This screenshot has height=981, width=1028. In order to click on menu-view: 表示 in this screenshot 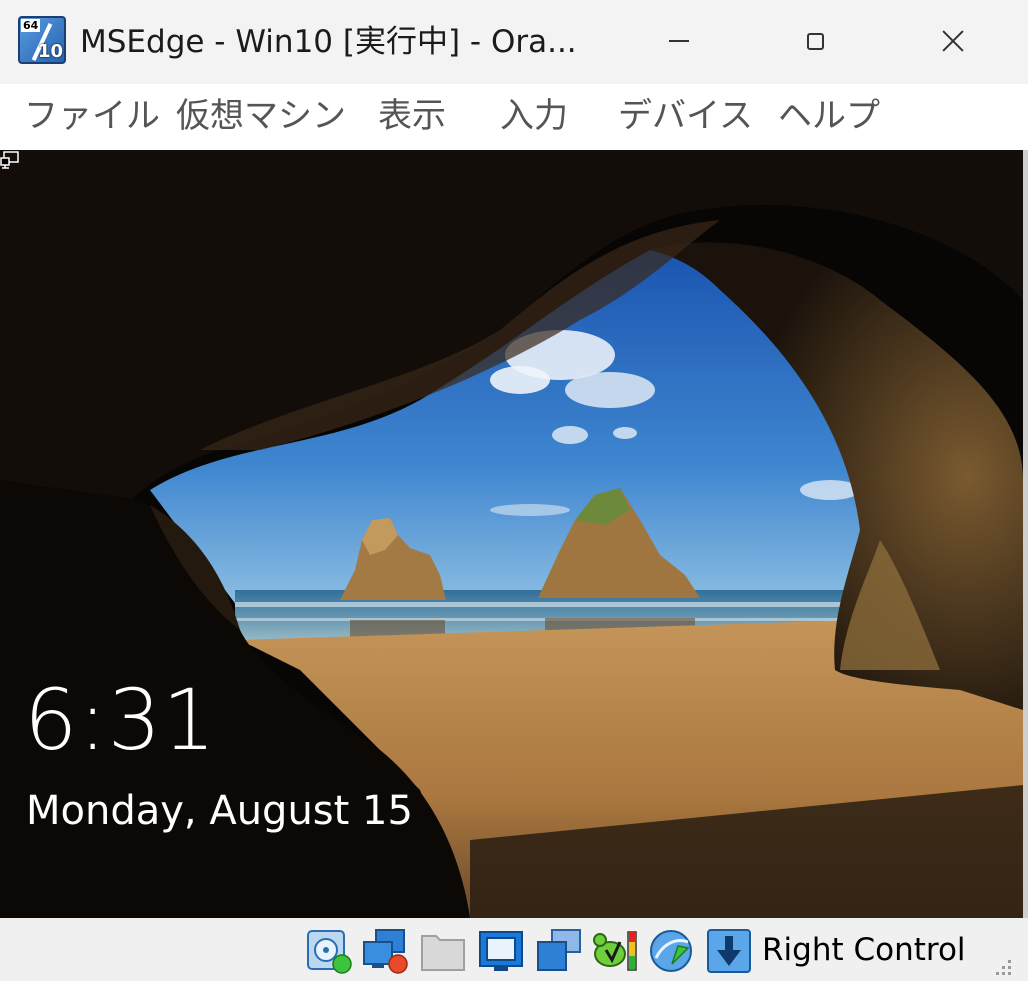, I will do `click(412, 116)`.